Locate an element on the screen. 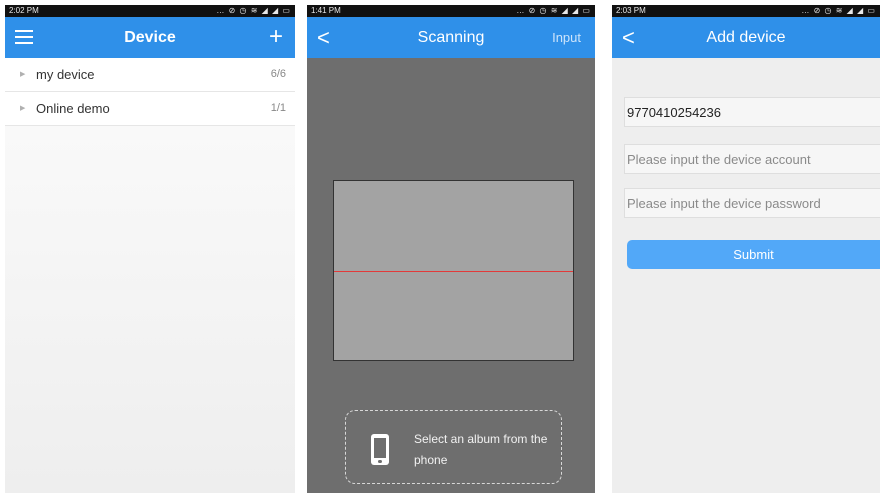 The height and width of the screenshot is (493, 880). device-id-field is located at coordinates (752, 112).